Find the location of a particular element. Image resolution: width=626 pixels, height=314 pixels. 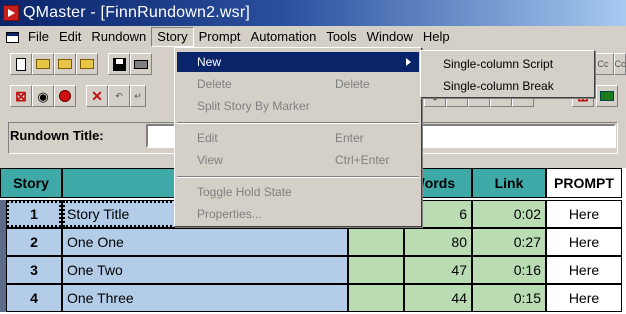

table-row: 4 One Three 44 0:15 Here is located at coordinates (313, 298).